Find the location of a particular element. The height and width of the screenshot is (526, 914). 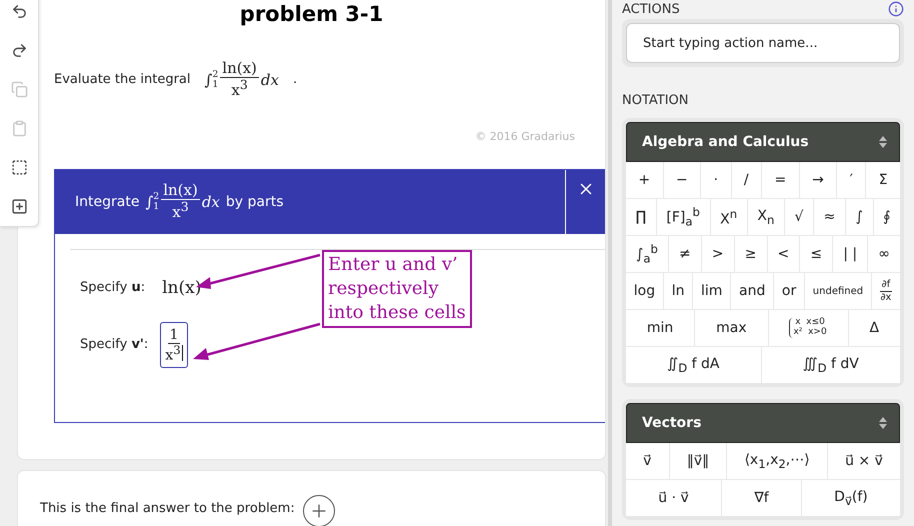

notation-button: ∂f ∂x is located at coordinates (886, 291).